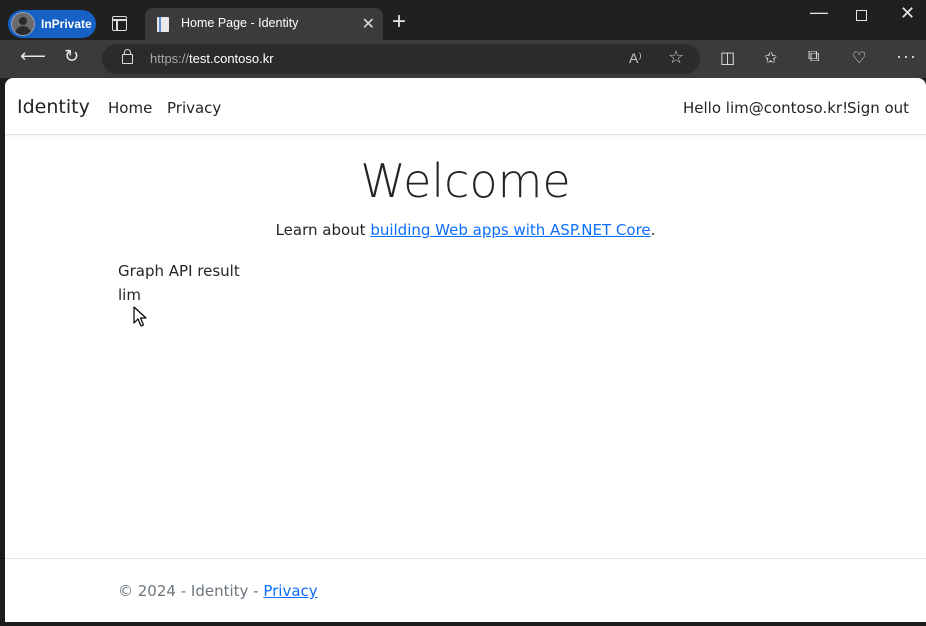 This screenshot has height=626, width=926. I want to click on site-brand: Identity, so click(53, 107).